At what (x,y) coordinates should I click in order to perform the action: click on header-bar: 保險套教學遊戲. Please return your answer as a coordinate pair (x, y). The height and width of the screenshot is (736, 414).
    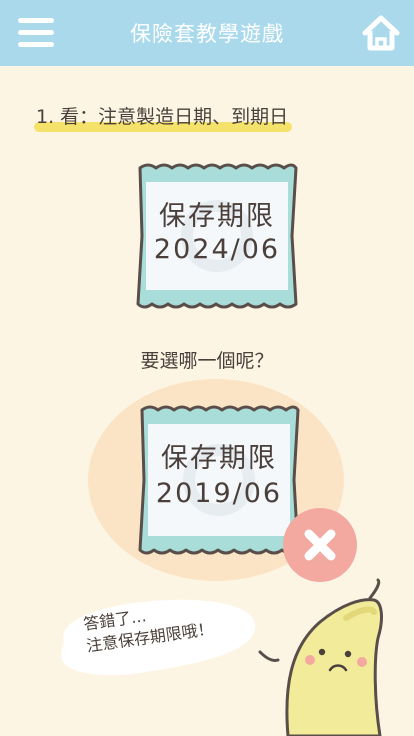
    Looking at the image, I should click on (207, 33).